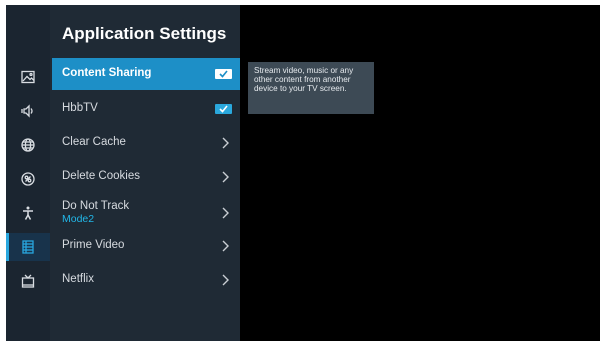  I want to click on menu-item-label: Clear Cache, so click(94, 142).